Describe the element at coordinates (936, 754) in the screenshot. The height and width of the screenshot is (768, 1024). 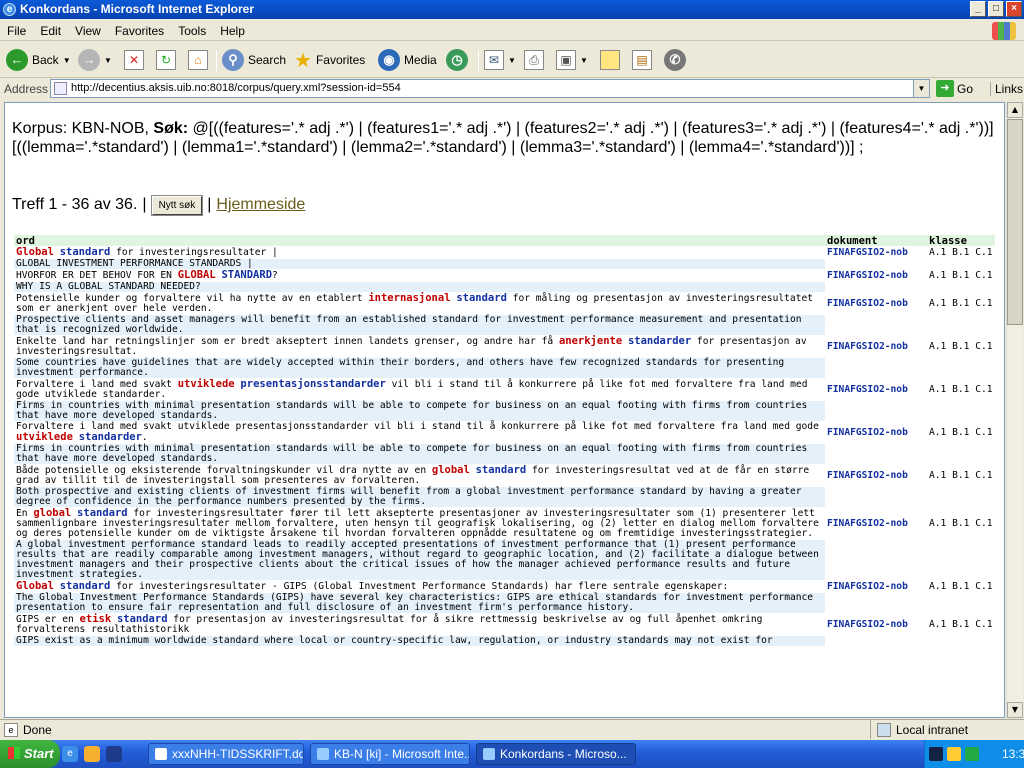
I see `language-icon` at that location.